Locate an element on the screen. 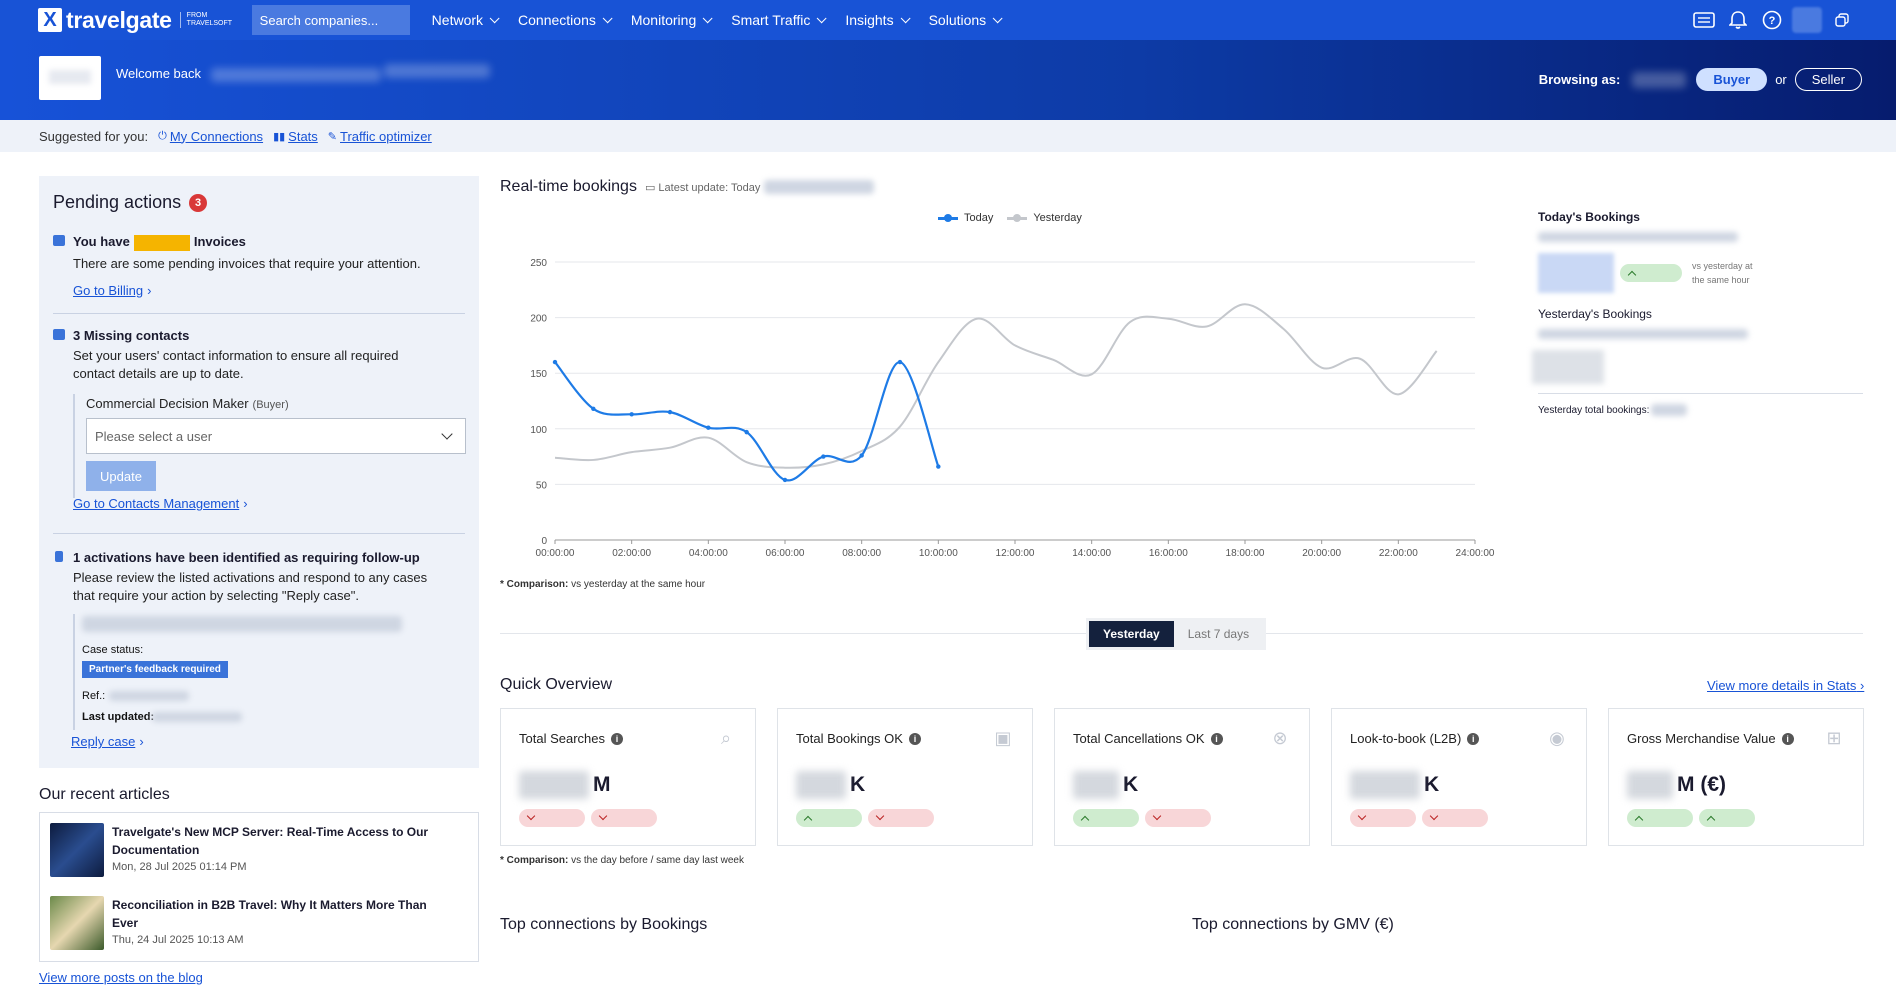  pending-count-badge: 3 is located at coordinates (198, 202).